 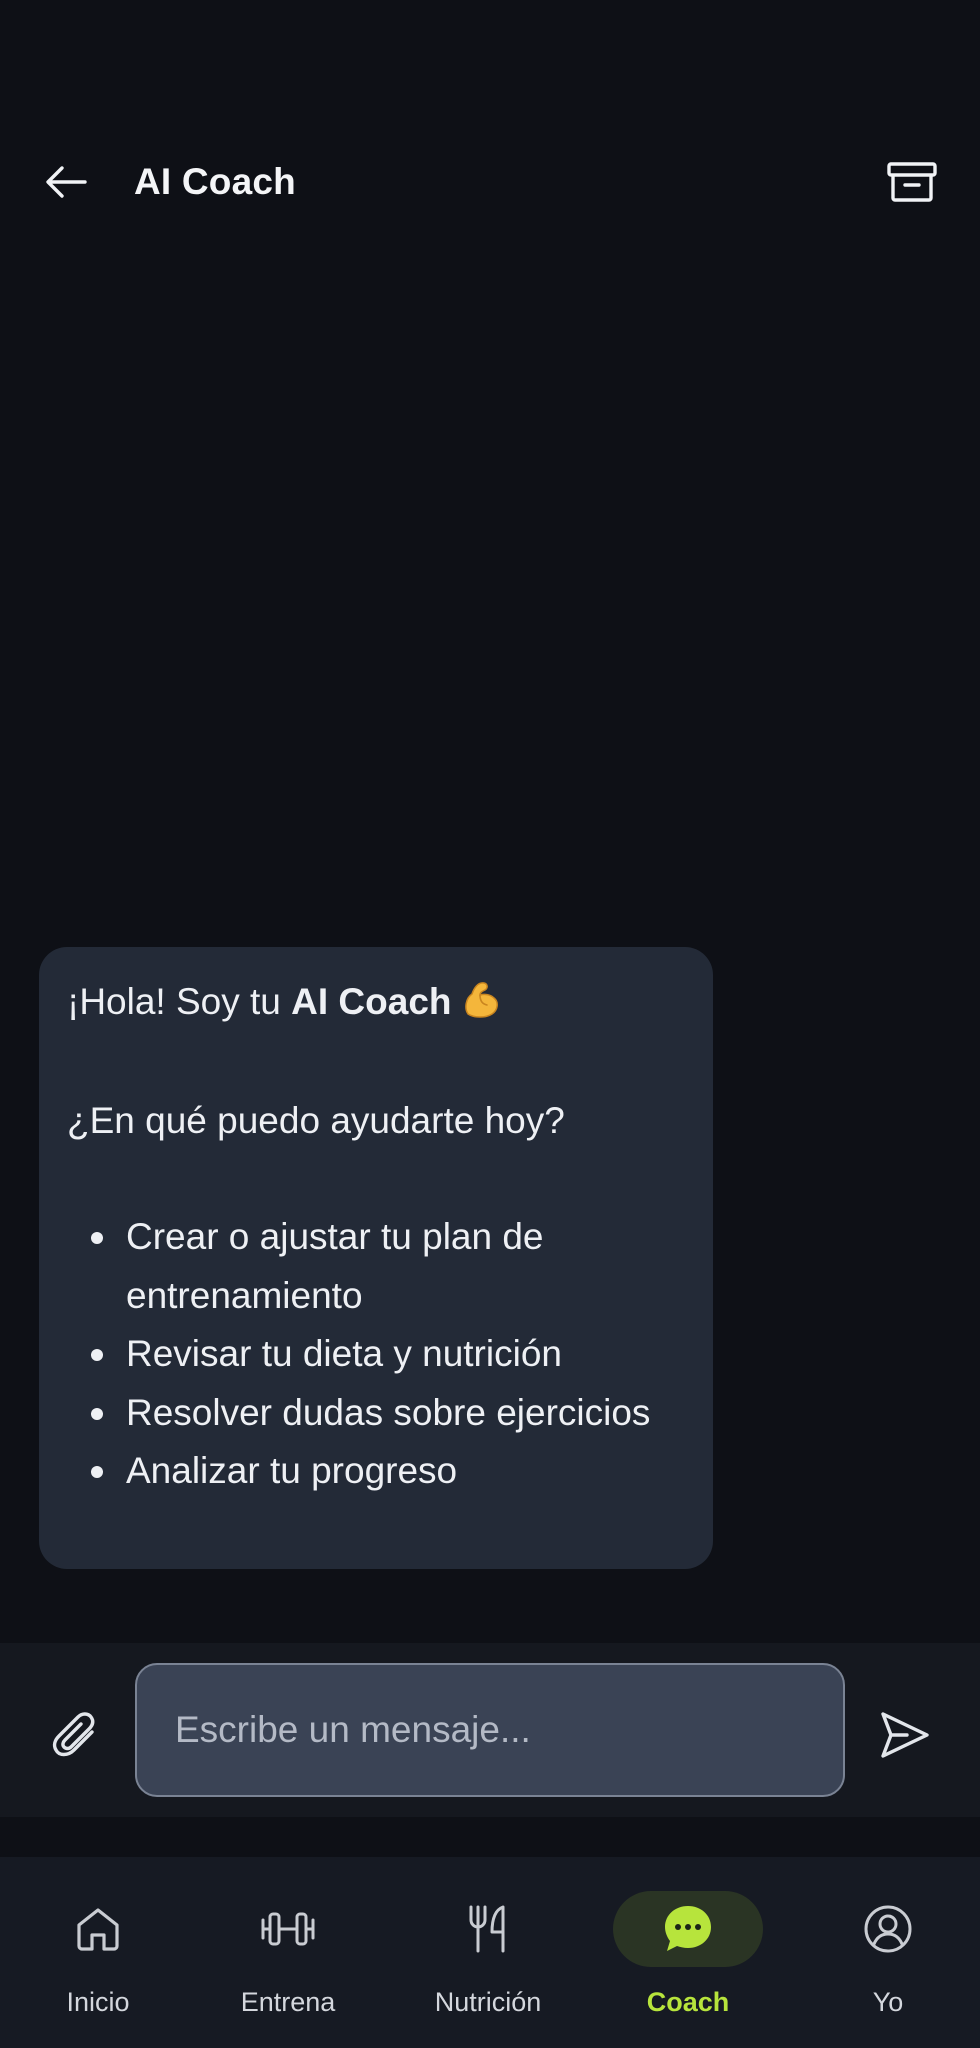 What do you see at coordinates (376, 1266) in the screenshot?
I see `list-item: Crear o ajustar tu plan de entrenamiento` at bounding box center [376, 1266].